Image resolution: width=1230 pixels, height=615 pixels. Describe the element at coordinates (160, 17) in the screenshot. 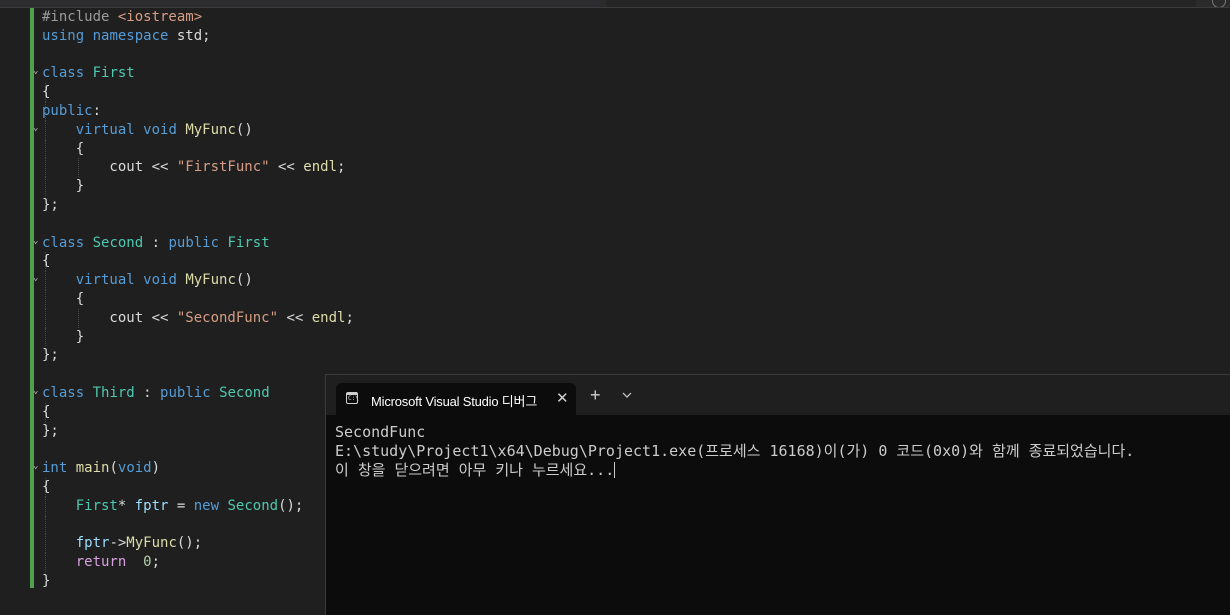

I see `code-token: <iostream>` at that location.